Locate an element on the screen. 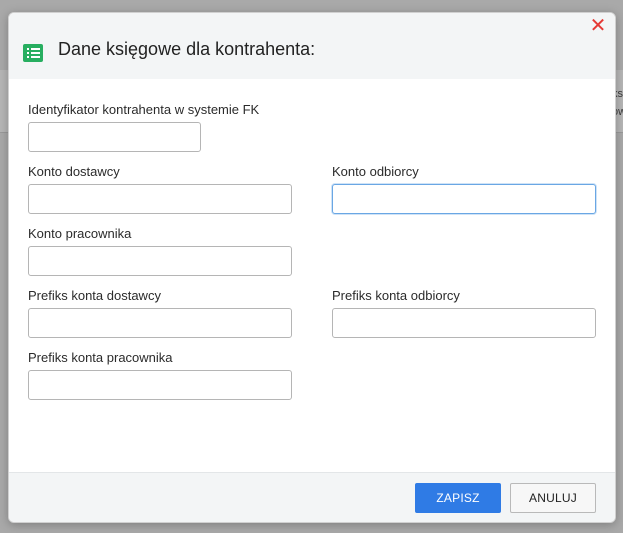 The width and height of the screenshot is (623, 533). dialog-title: Dane księgowe dla kontrahenta: is located at coordinates (187, 49).